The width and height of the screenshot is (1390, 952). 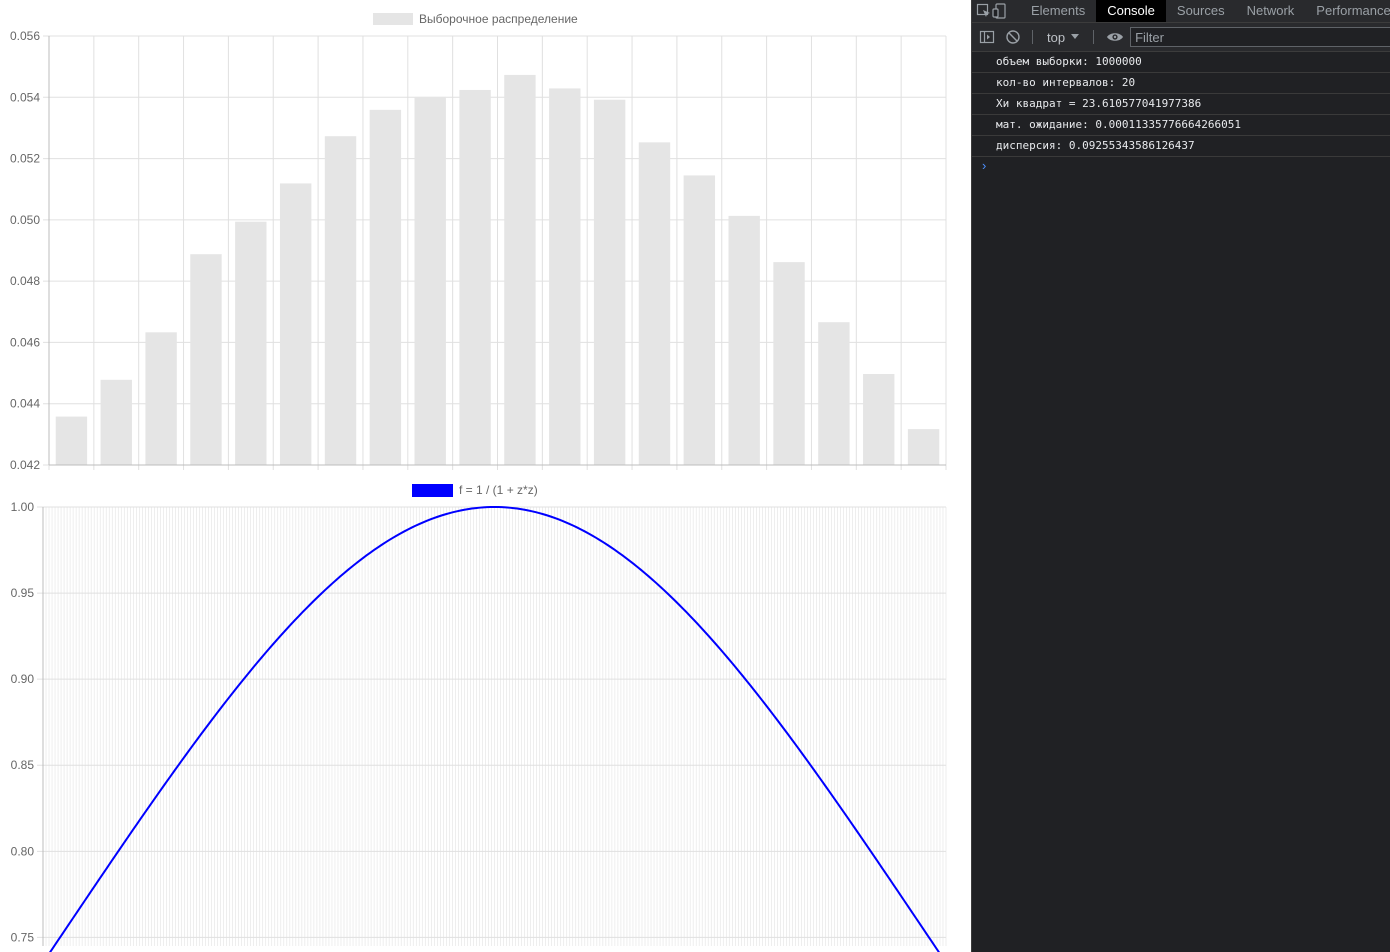 What do you see at coordinates (1075, 36) in the screenshot?
I see `dropdown-arrow-icon` at bounding box center [1075, 36].